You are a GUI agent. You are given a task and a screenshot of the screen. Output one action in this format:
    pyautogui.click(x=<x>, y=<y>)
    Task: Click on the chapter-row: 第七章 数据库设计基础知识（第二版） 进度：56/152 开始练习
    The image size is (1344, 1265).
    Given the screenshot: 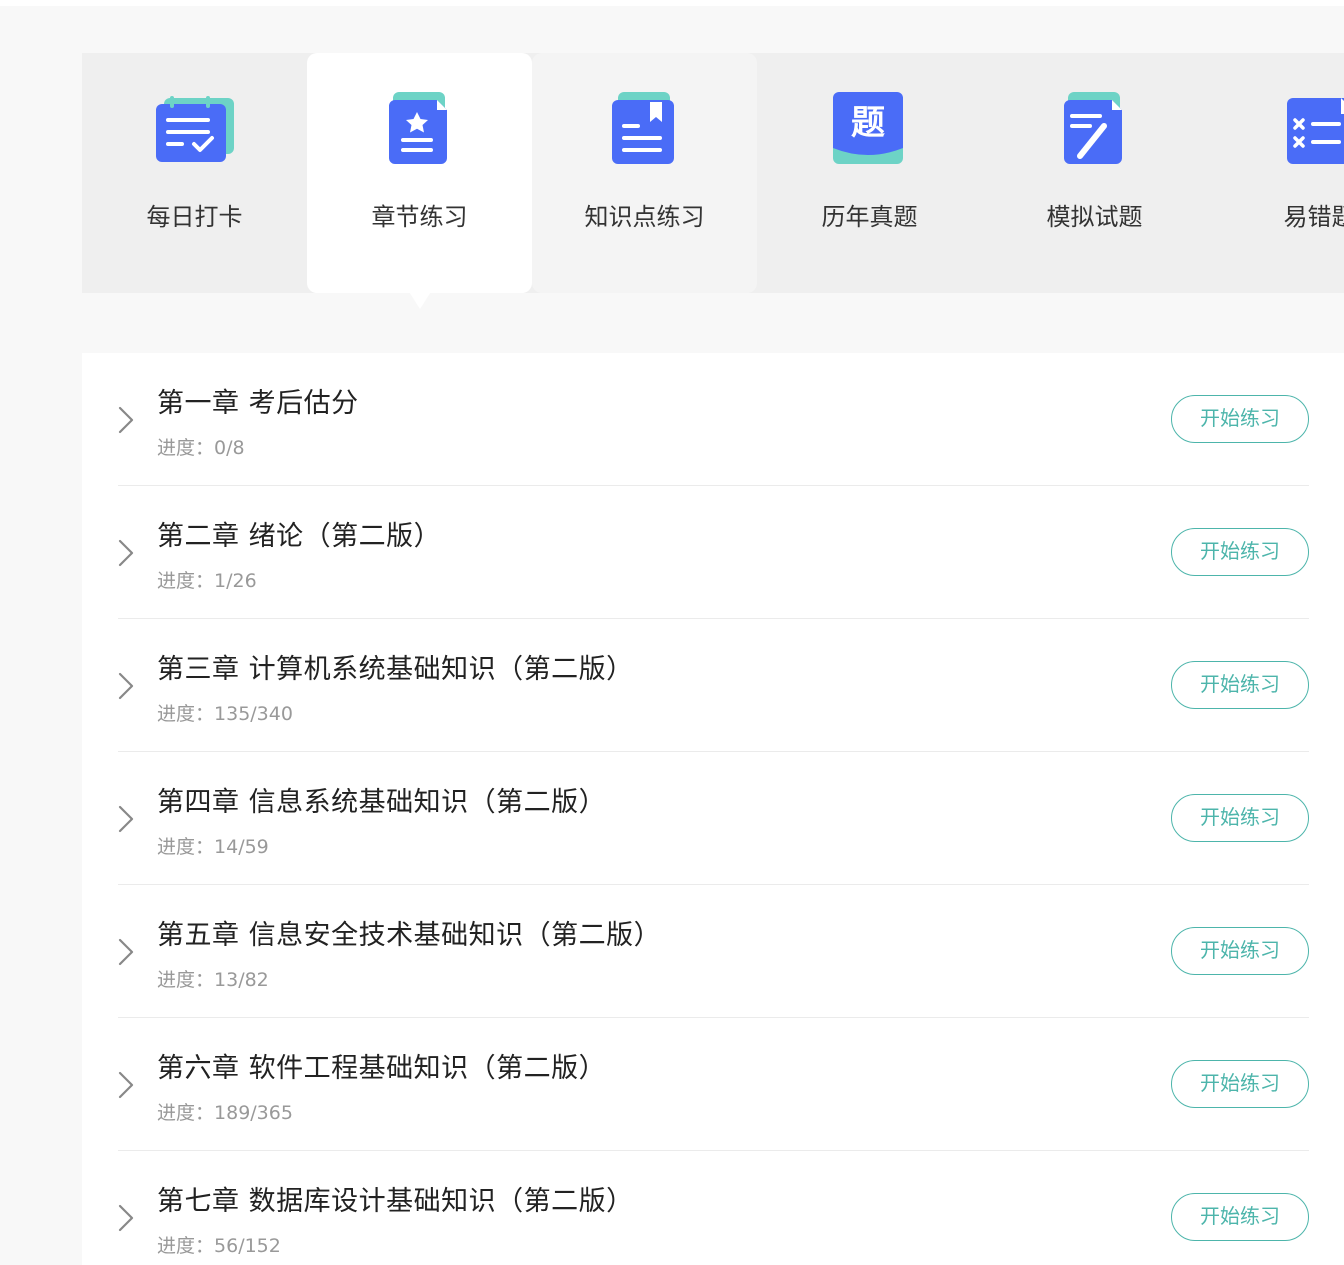 What is the action you would take?
    pyautogui.click(x=713, y=1208)
    